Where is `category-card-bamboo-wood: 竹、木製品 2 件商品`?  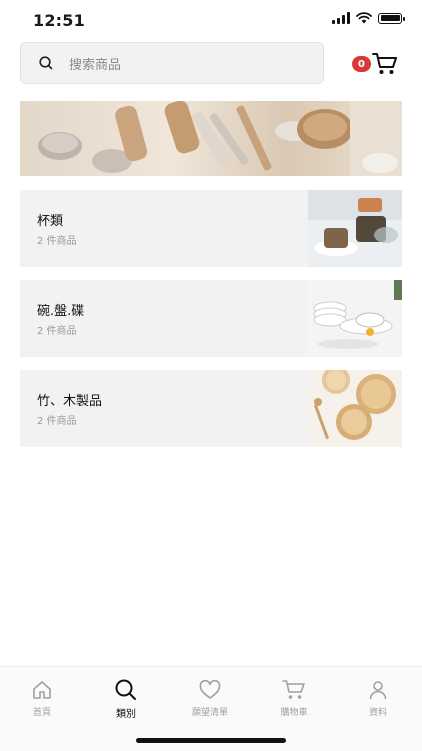
category-card-bamboo-wood: 竹、木製品 2 件商品 is located at coordinates (211, 408).